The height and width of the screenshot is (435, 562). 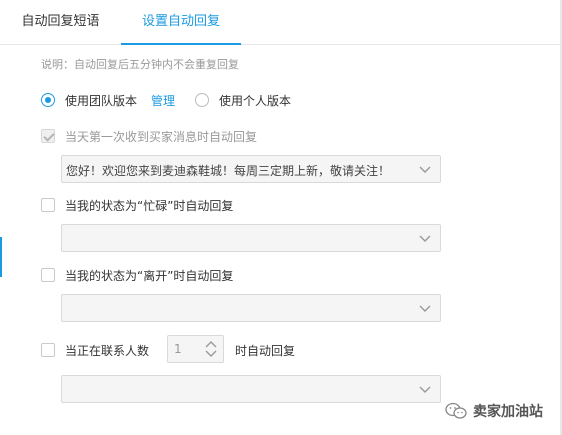 What do you see at coordinates (101, 101) in the screenshot?
I see `team-version-label: 使用团队版本` at bounding box center [101, 101].